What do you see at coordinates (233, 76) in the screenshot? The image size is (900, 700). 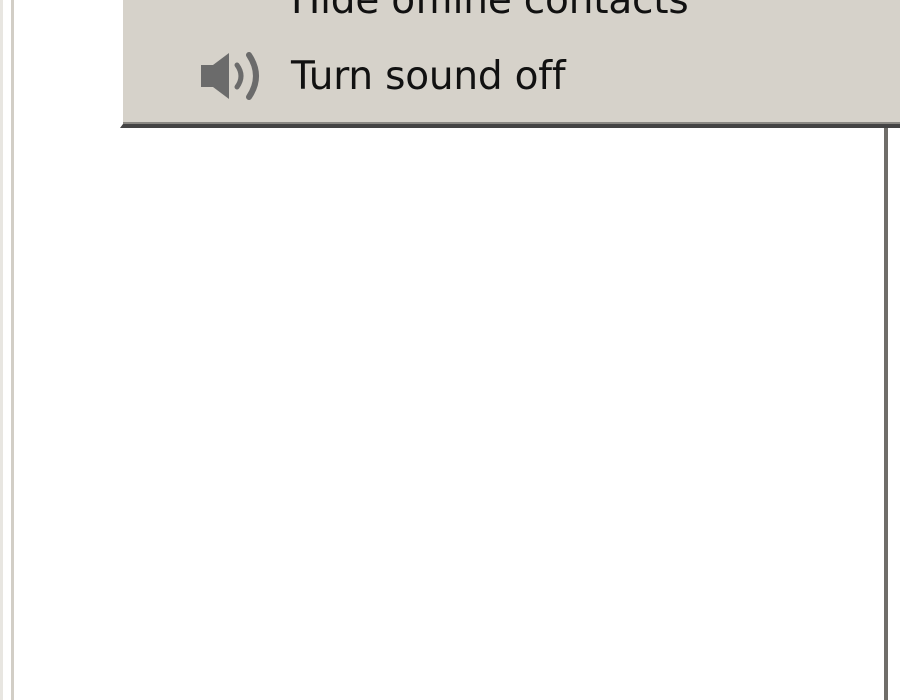 I see `speaker-icon` at bounding box center [233, 76].